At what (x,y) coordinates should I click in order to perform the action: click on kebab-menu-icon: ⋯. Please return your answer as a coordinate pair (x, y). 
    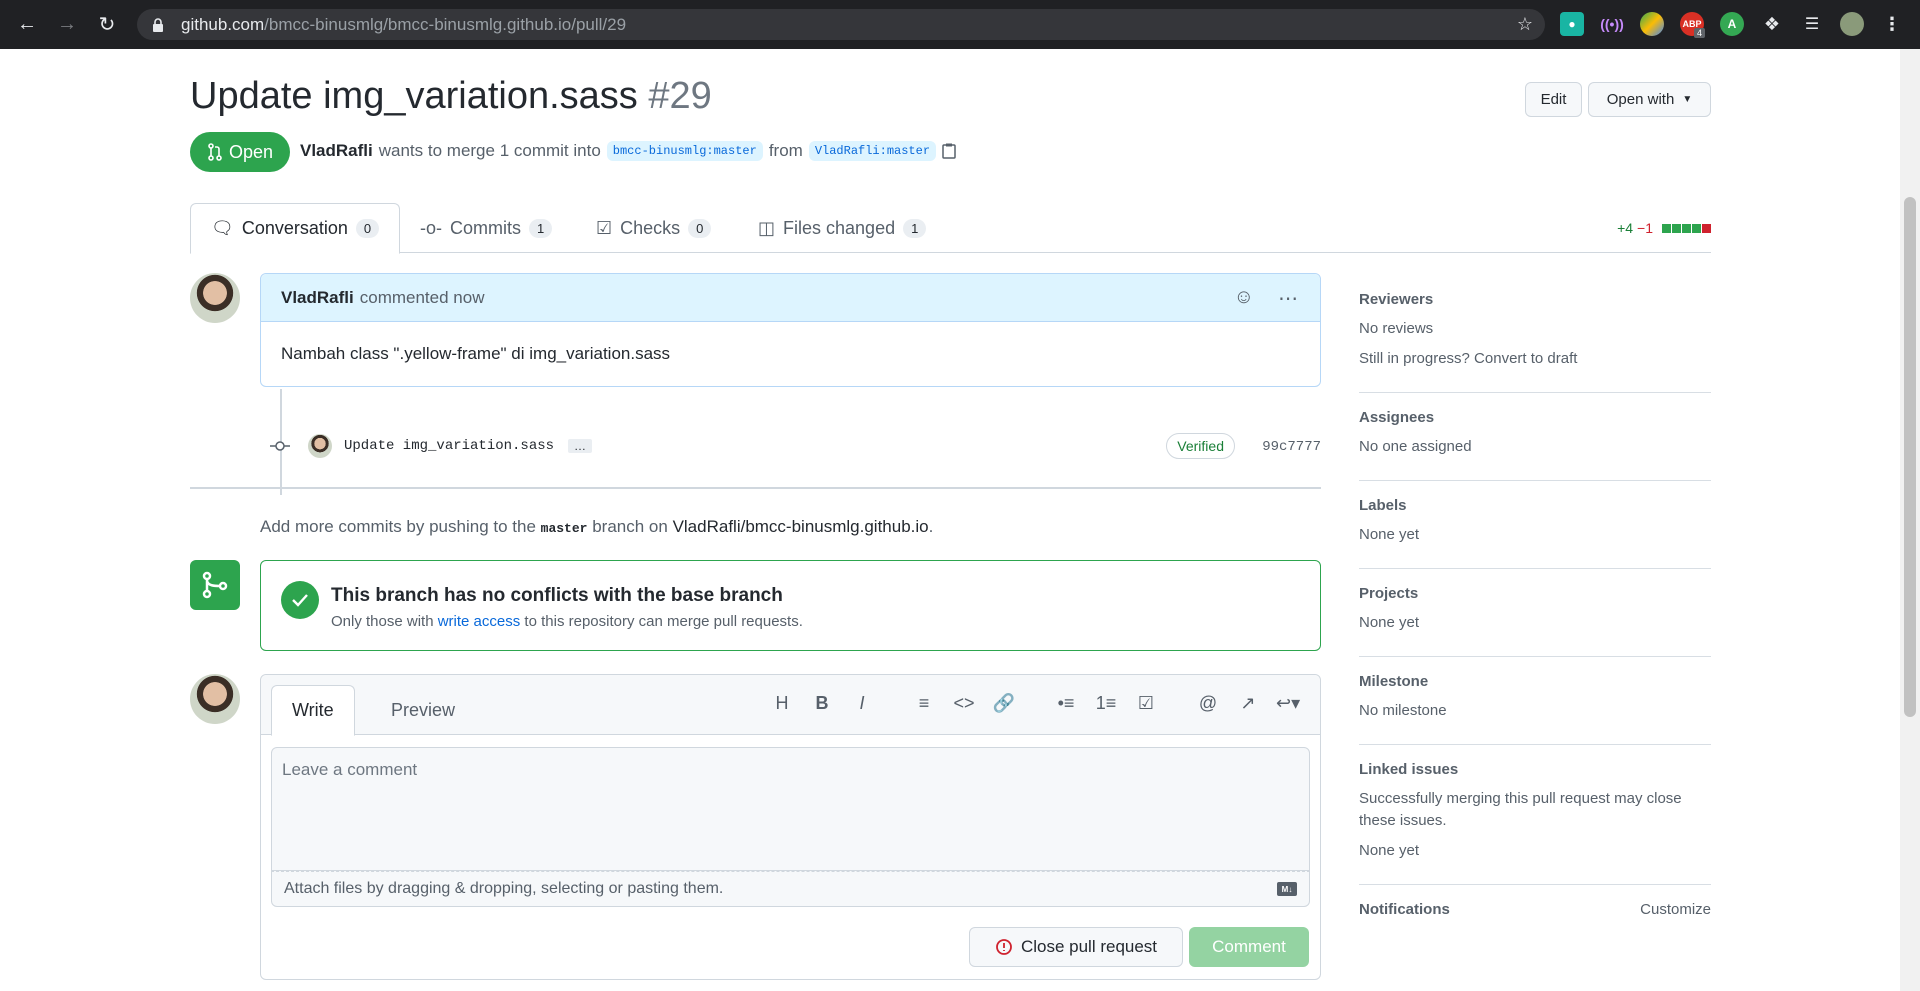
    Looking at the image, I should click on (1288, 298).